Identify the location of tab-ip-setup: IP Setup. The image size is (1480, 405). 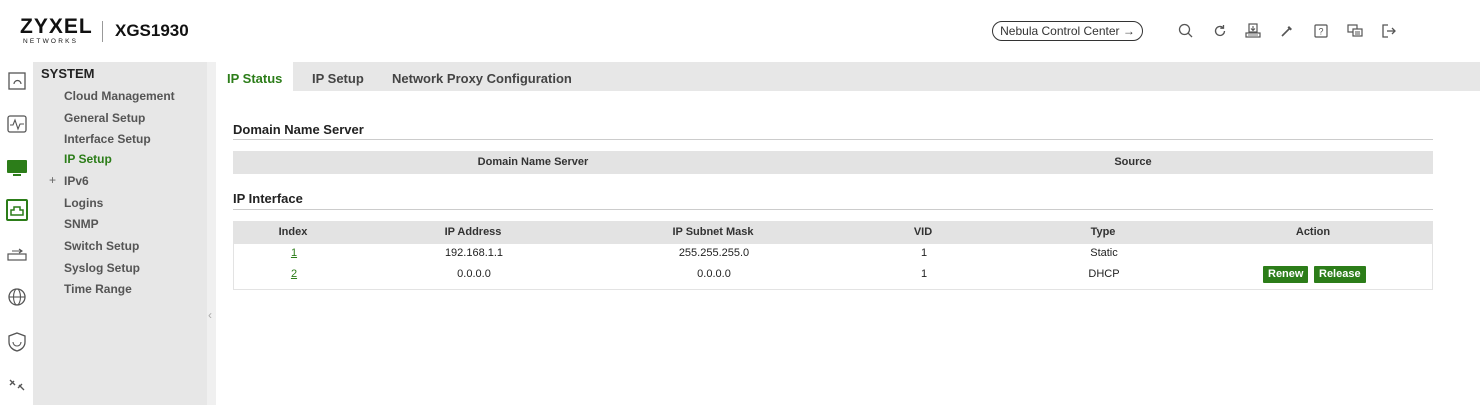
(338, 76).